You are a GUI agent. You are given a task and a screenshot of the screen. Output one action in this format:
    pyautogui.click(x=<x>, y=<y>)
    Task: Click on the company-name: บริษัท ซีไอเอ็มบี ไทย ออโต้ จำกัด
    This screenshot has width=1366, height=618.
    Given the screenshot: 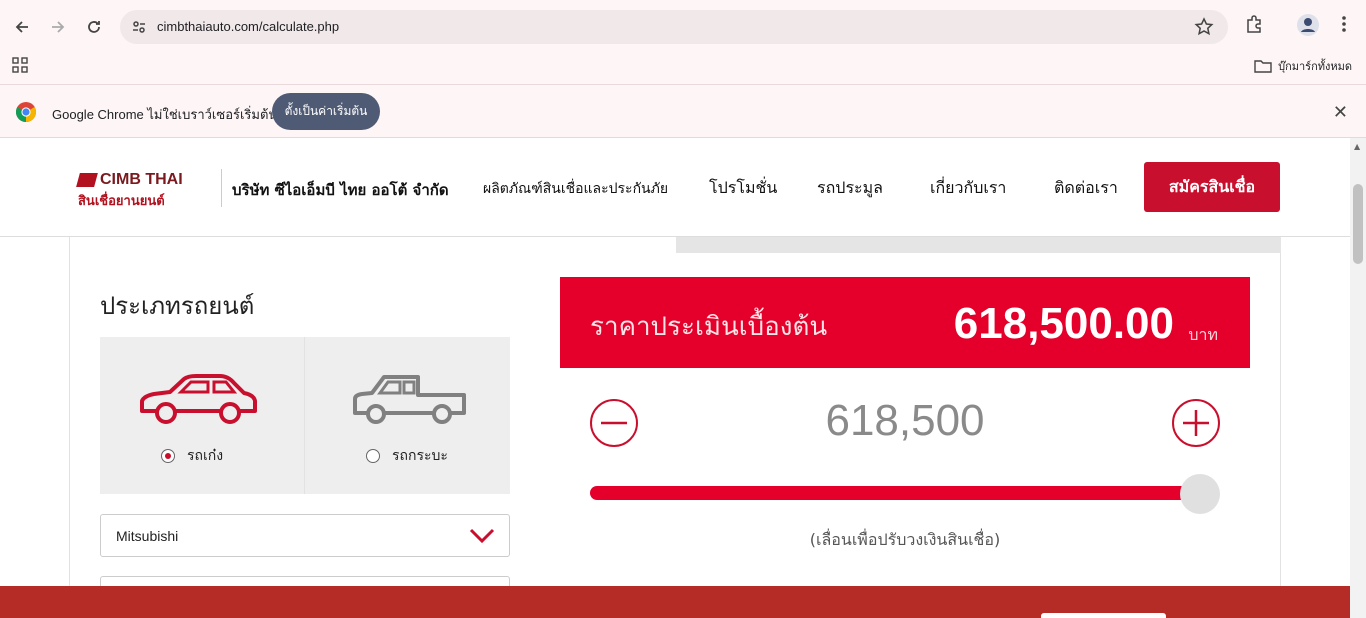 What is the action you would take?
    pyautogui.click(x=340, y=190)
    